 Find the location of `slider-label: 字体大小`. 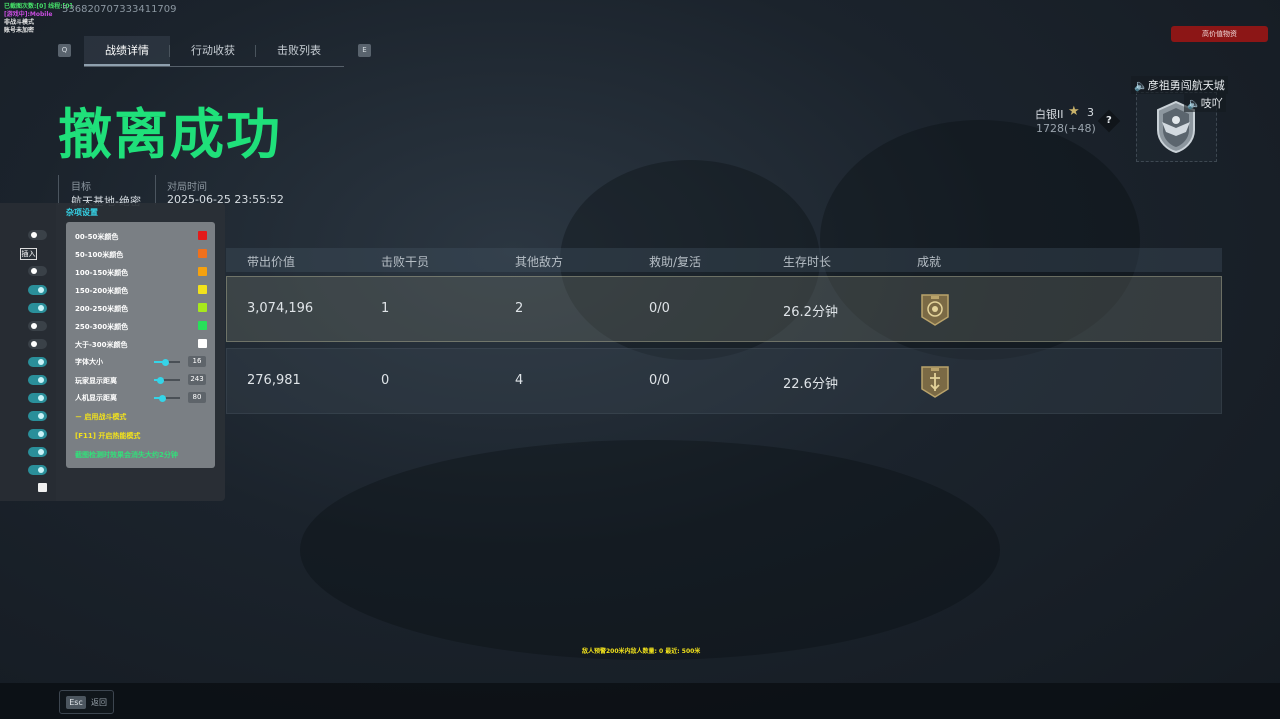

slider-label: 字体大小 is located at coordinates (89, 362).